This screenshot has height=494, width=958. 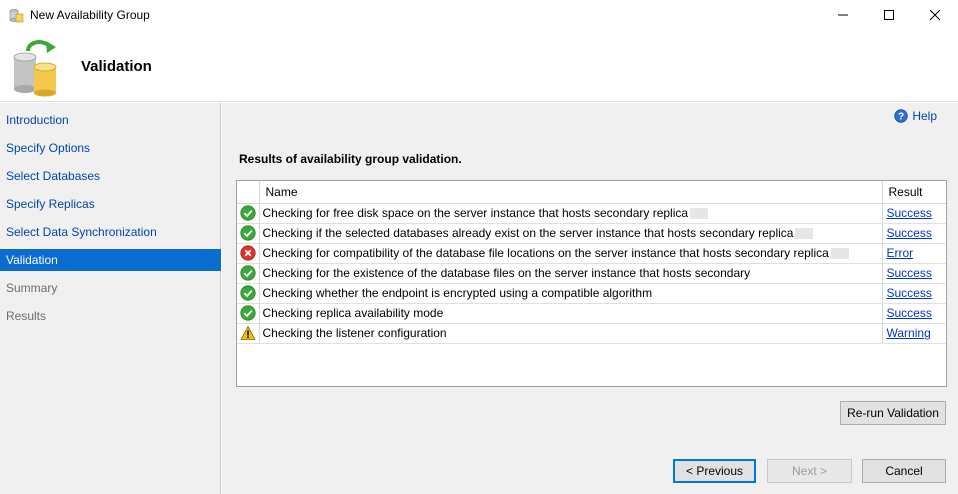 What do you see at coordinates (35, 68) in the screenshot?
I see `database-icon` at bounding box center [35, 68].